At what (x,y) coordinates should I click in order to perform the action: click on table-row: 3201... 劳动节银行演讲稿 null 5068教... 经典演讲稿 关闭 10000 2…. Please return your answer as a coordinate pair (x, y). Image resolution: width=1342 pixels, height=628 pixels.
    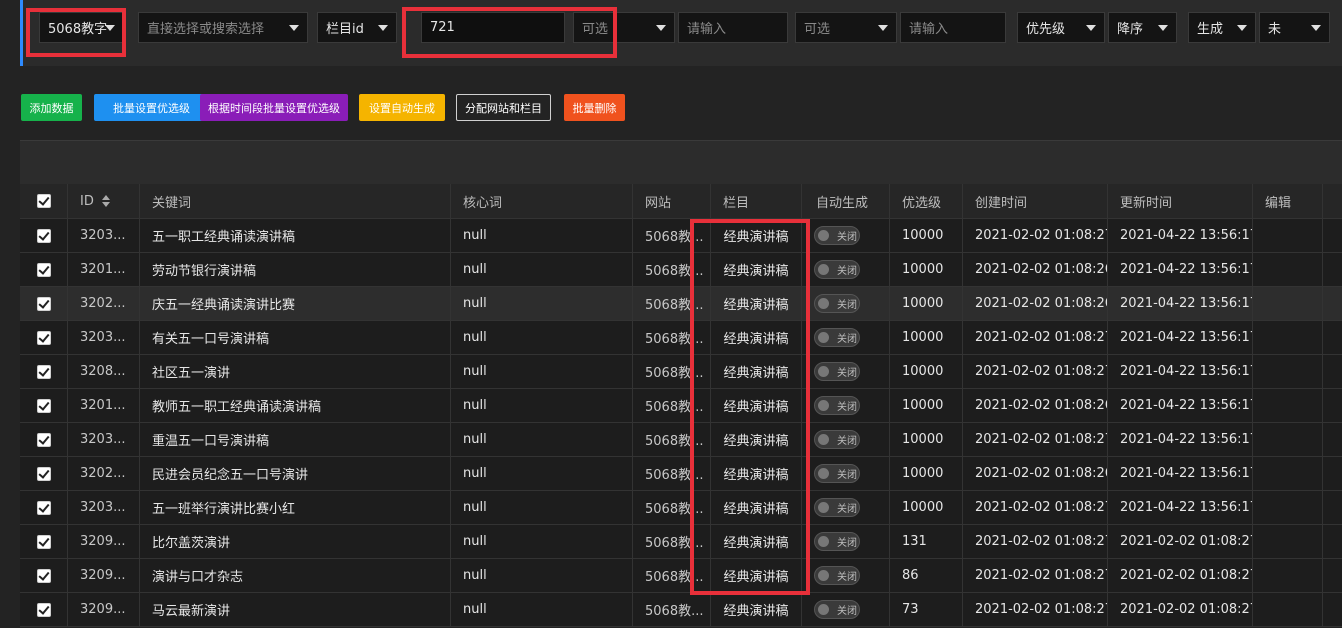
    Looking at the image, I should click on (681, 270).